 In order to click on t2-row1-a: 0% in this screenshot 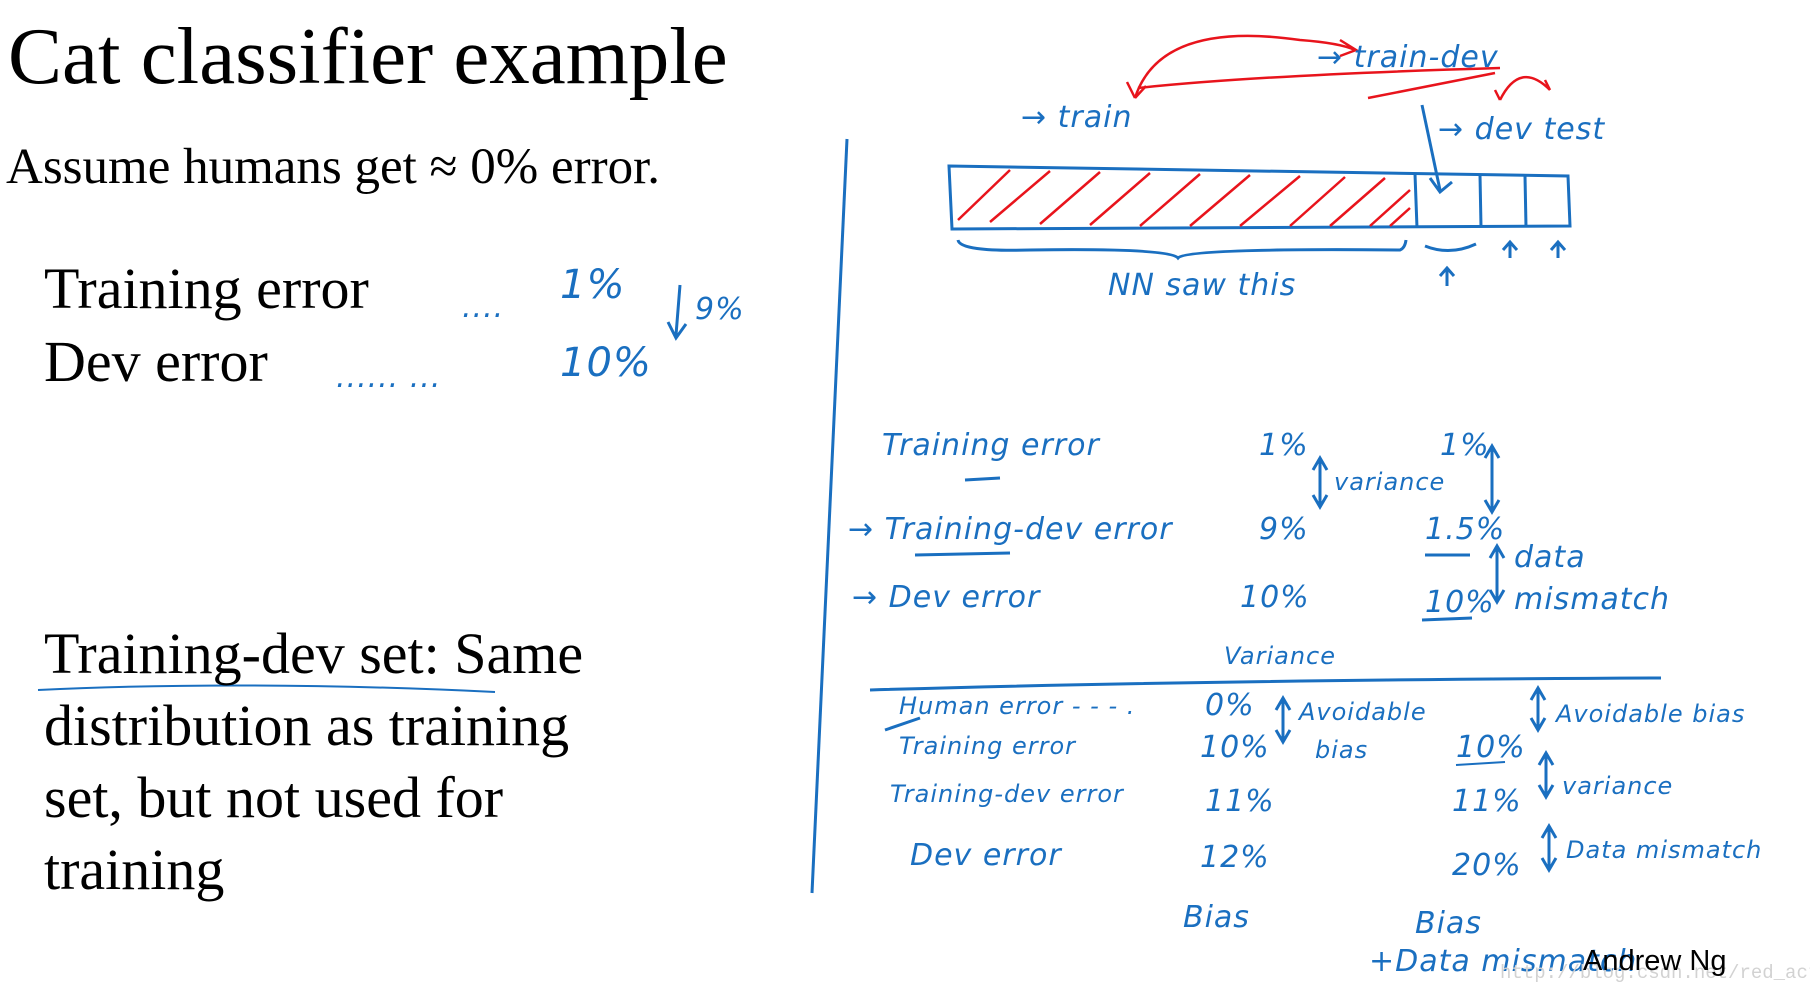, I will do `click(1230, 705)`.